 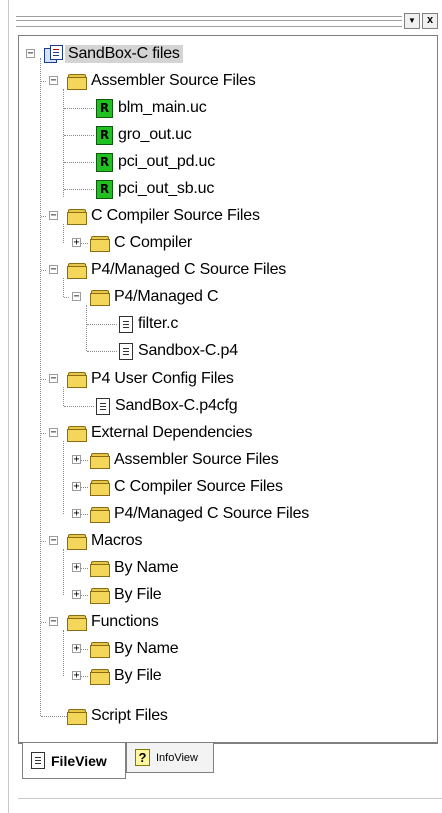 I want to click on collapse-toggle-asm: −, so click(x=53, y=81).